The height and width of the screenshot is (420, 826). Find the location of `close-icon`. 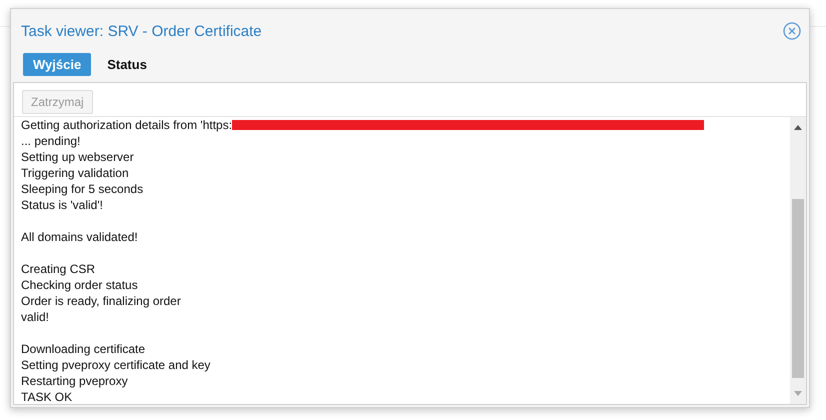

close-icon is located at coordinates (792, 31).